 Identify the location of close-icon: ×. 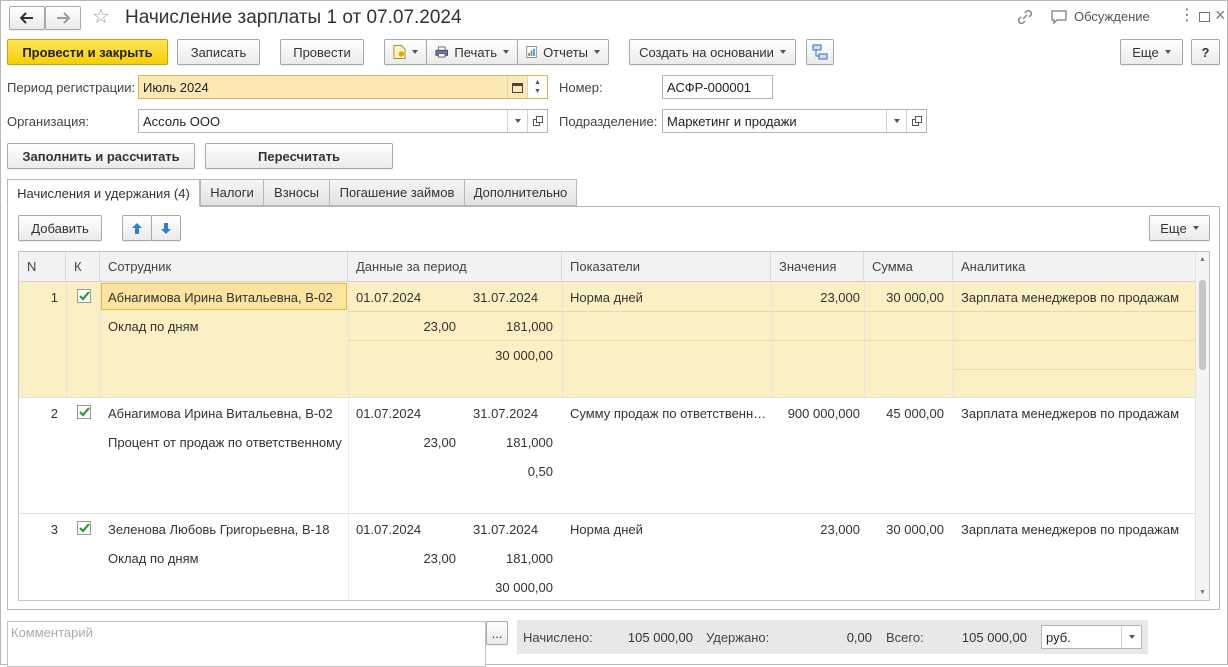
(1220, 15).